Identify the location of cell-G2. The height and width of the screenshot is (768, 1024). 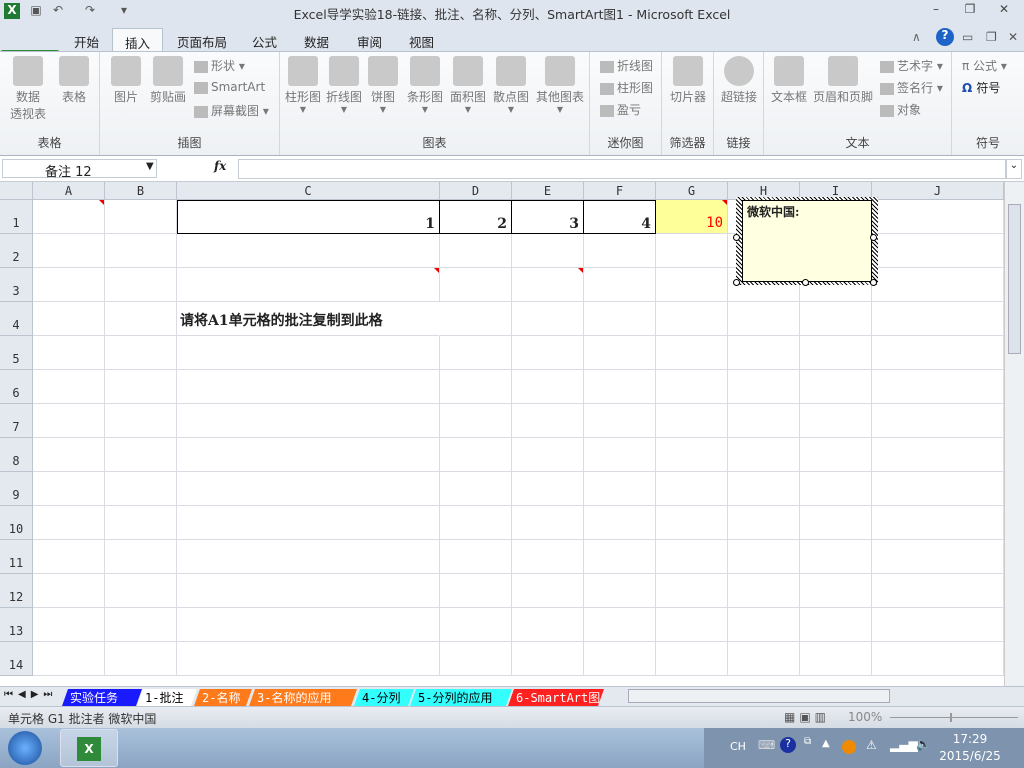
(692, 251).